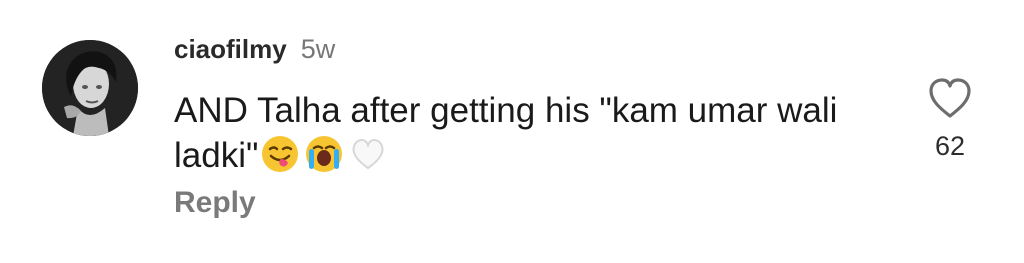  I want to click on comment-header: ciaofilmy 5w, so click(254, 49).